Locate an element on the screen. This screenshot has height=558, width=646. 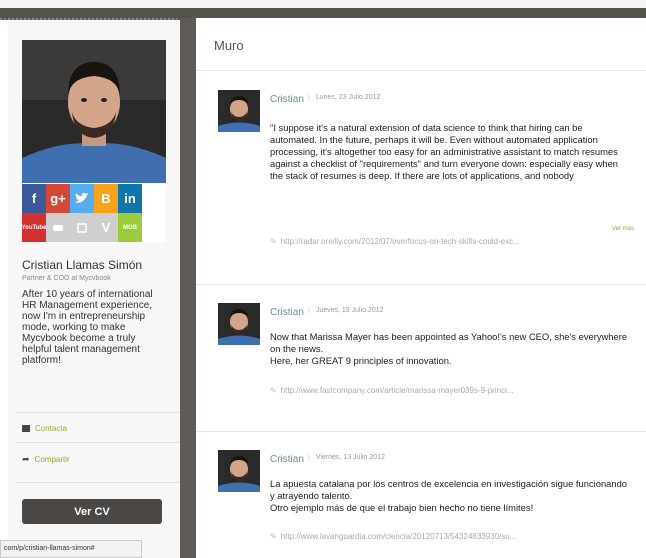
profile-role: Partner & COO at Mycvbook is located at coordinates (66, 278).